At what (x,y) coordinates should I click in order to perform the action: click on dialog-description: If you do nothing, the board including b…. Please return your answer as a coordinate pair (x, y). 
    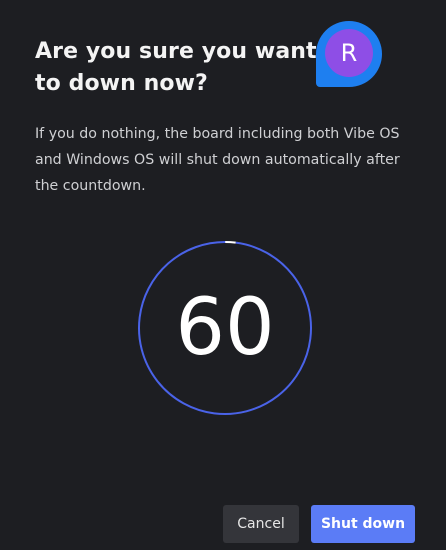
    Looking at the image, I should click on (217, 160).